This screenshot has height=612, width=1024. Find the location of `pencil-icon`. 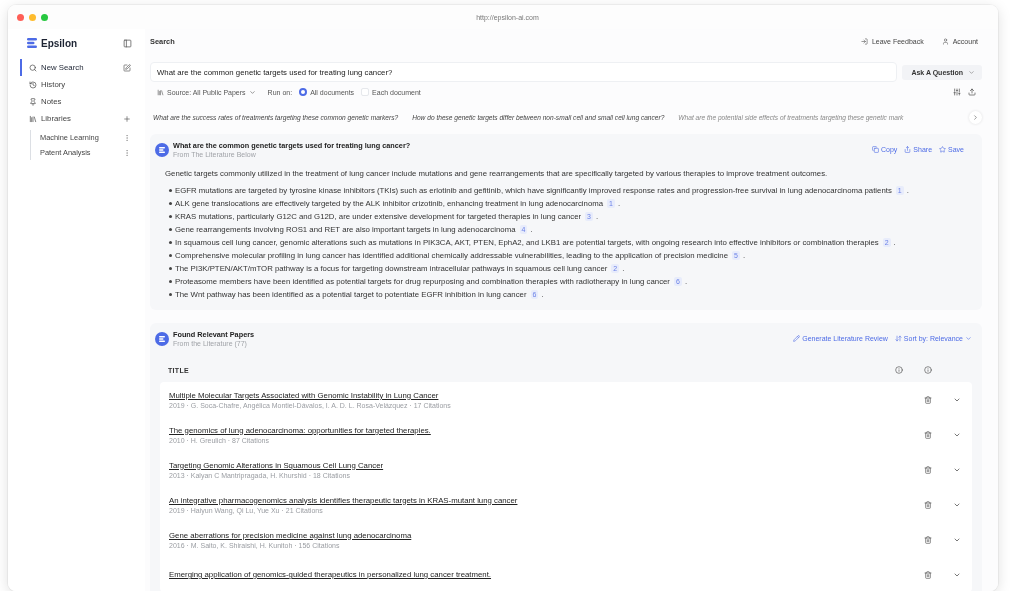

pencil-icon is located at coordinates (797, 338).